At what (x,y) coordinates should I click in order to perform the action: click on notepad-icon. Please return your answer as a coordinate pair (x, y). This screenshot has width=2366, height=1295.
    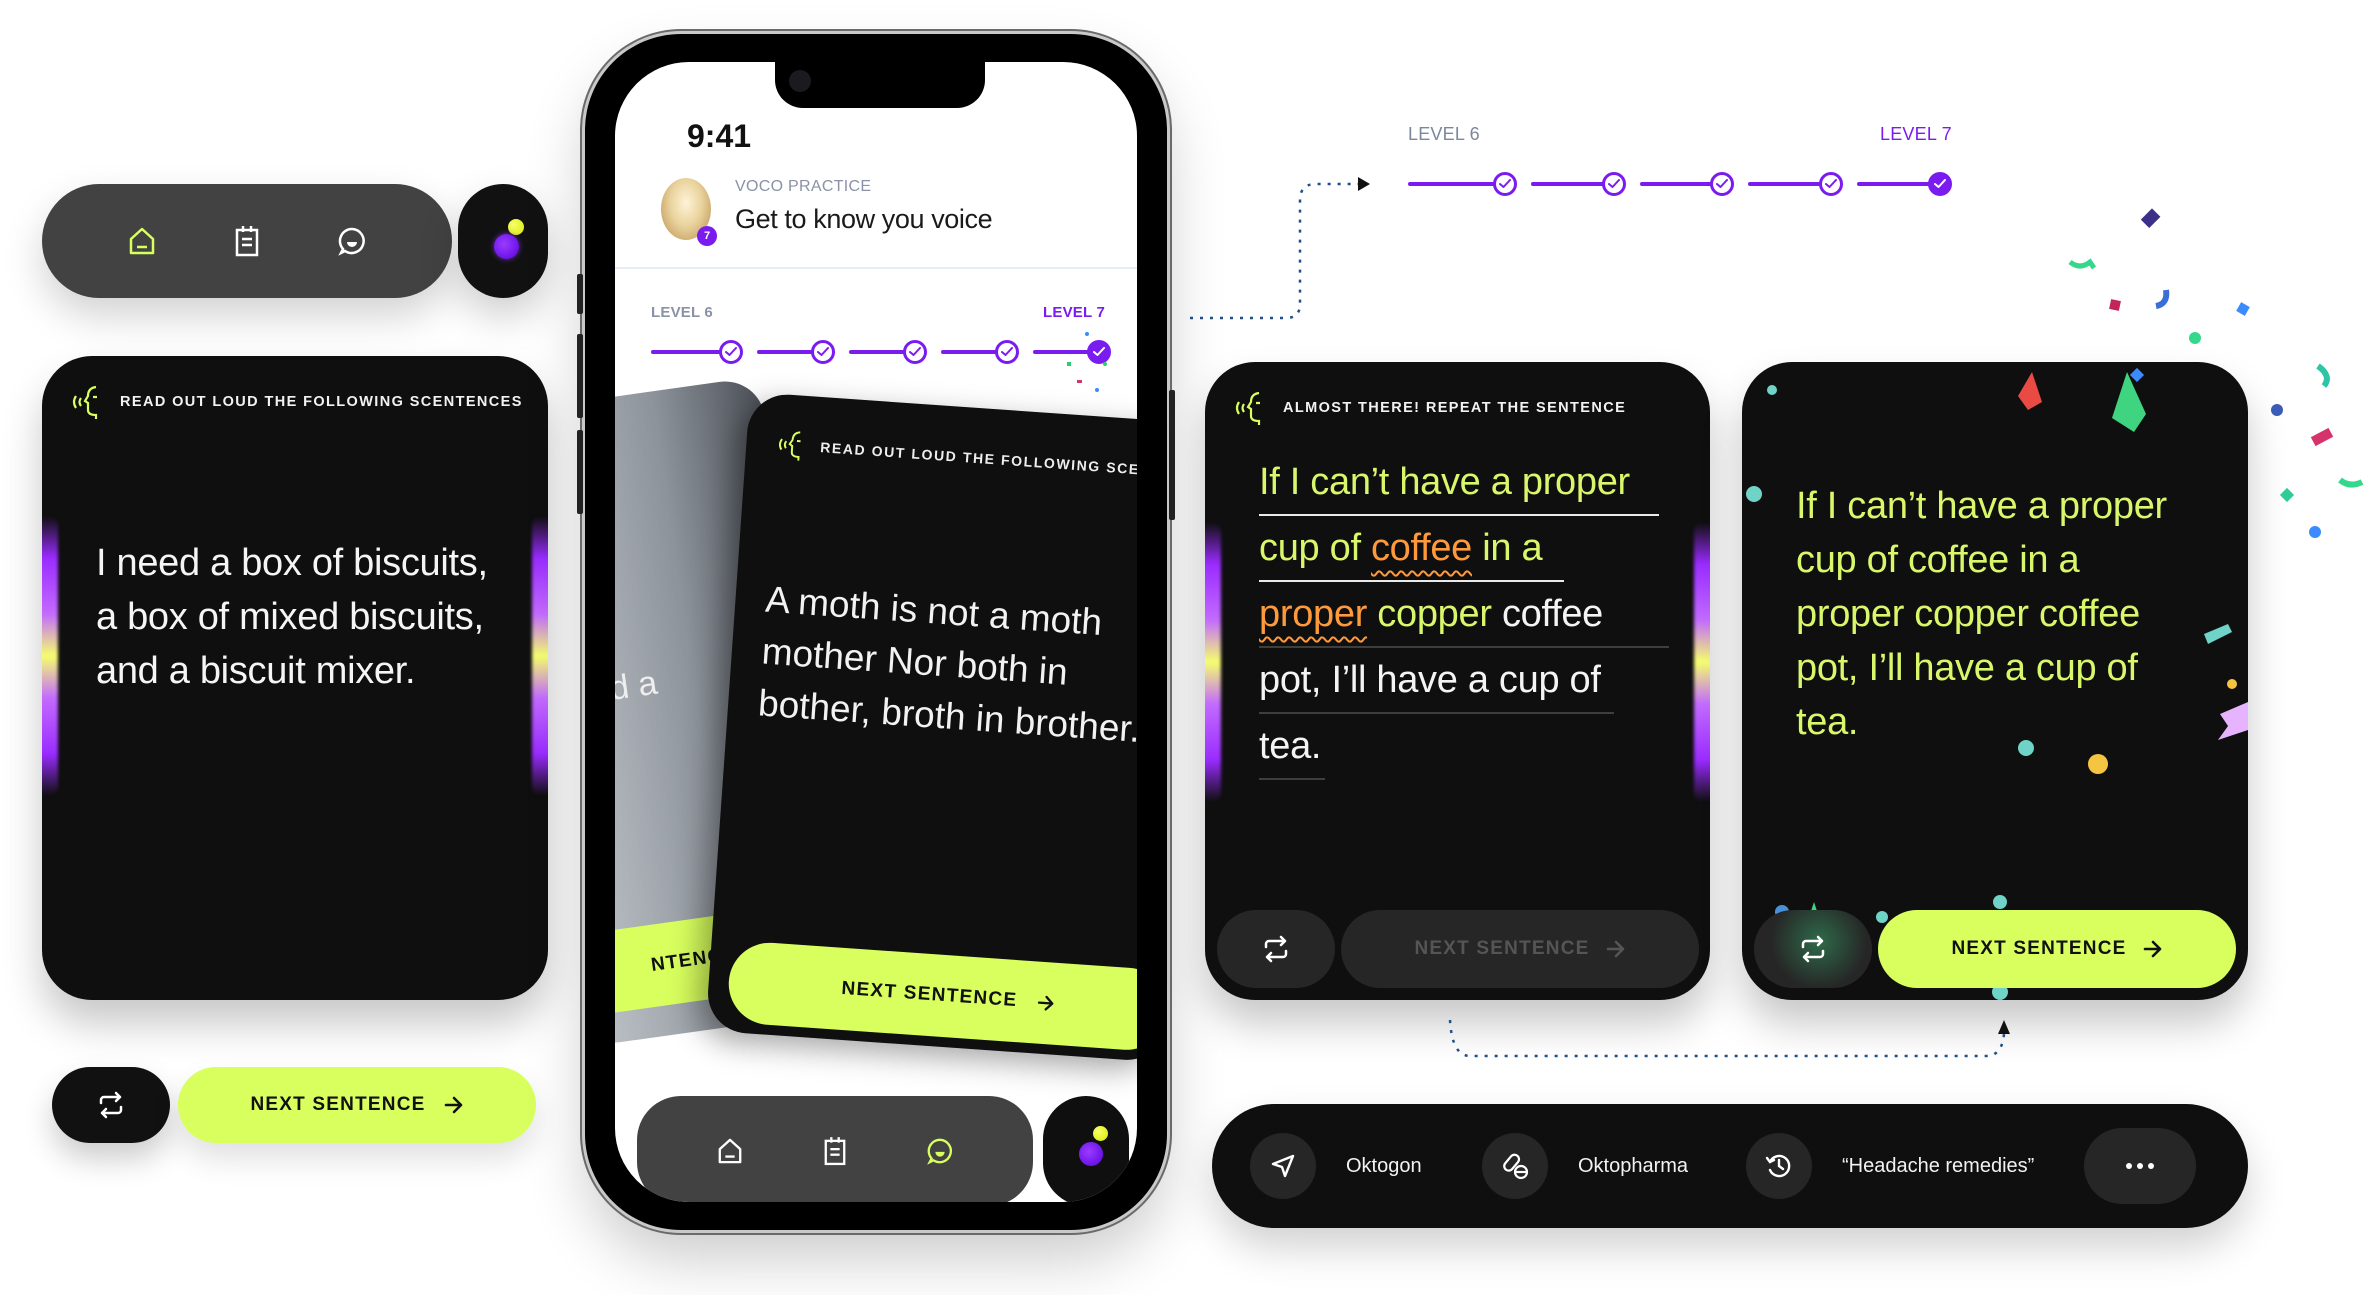
    Looking at the image, I should click on (247, 241).